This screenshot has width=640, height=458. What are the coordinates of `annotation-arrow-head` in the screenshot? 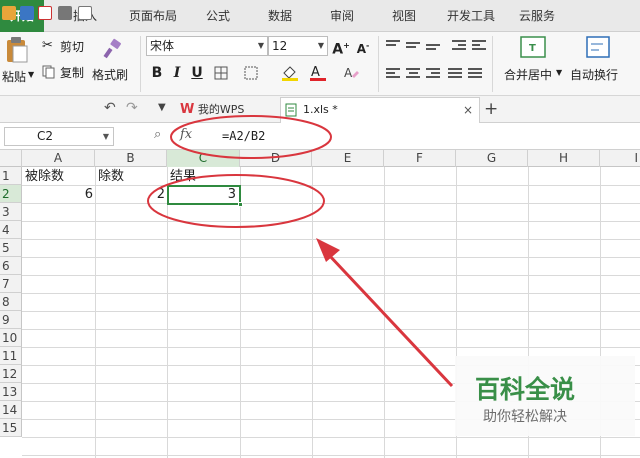 It's located at (328, 250).